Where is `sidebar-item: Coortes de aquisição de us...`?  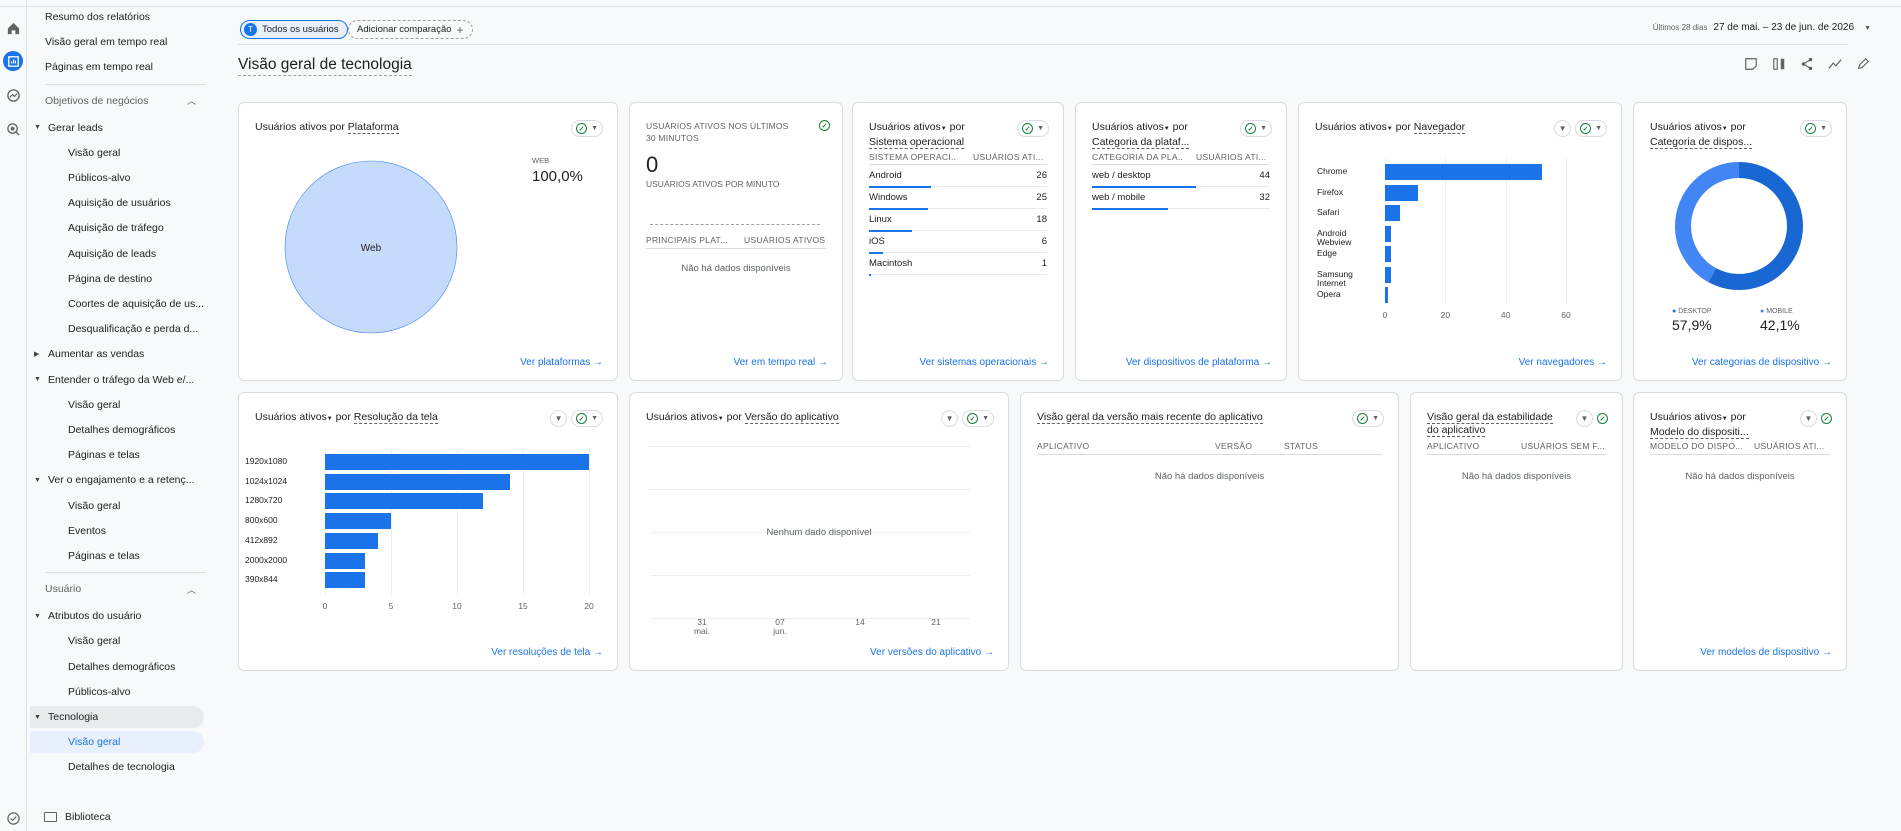
sidebar-item: Coortes de aquisição de us... is located at coordinates (117, 304).